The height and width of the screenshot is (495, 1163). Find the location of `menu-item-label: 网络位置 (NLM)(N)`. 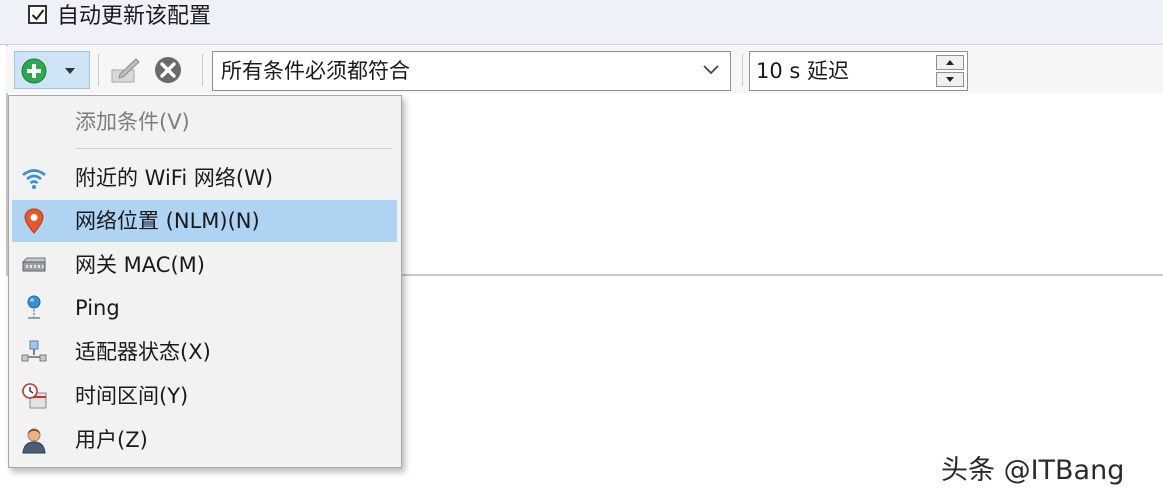

menu-item-label: 网络位置 (NLM)(N) is located at coordinates (167, 221).